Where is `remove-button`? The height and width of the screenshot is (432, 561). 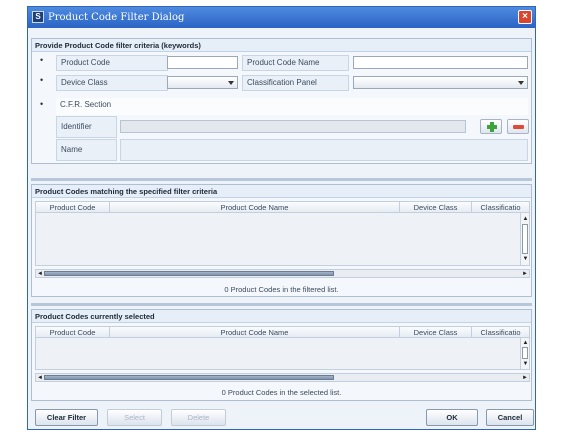 remove-button is located at coordinates (518, 126).